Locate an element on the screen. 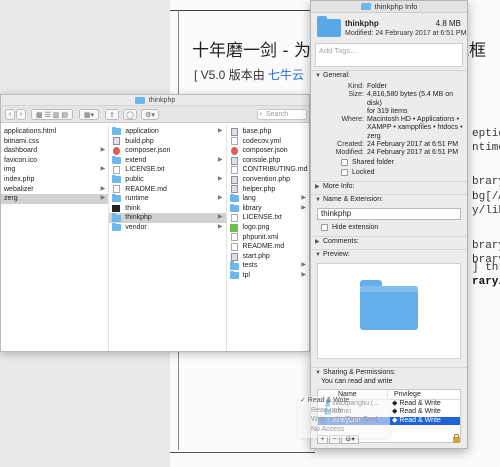  section-general: ▼ General: is located at coordinates (389, 75).